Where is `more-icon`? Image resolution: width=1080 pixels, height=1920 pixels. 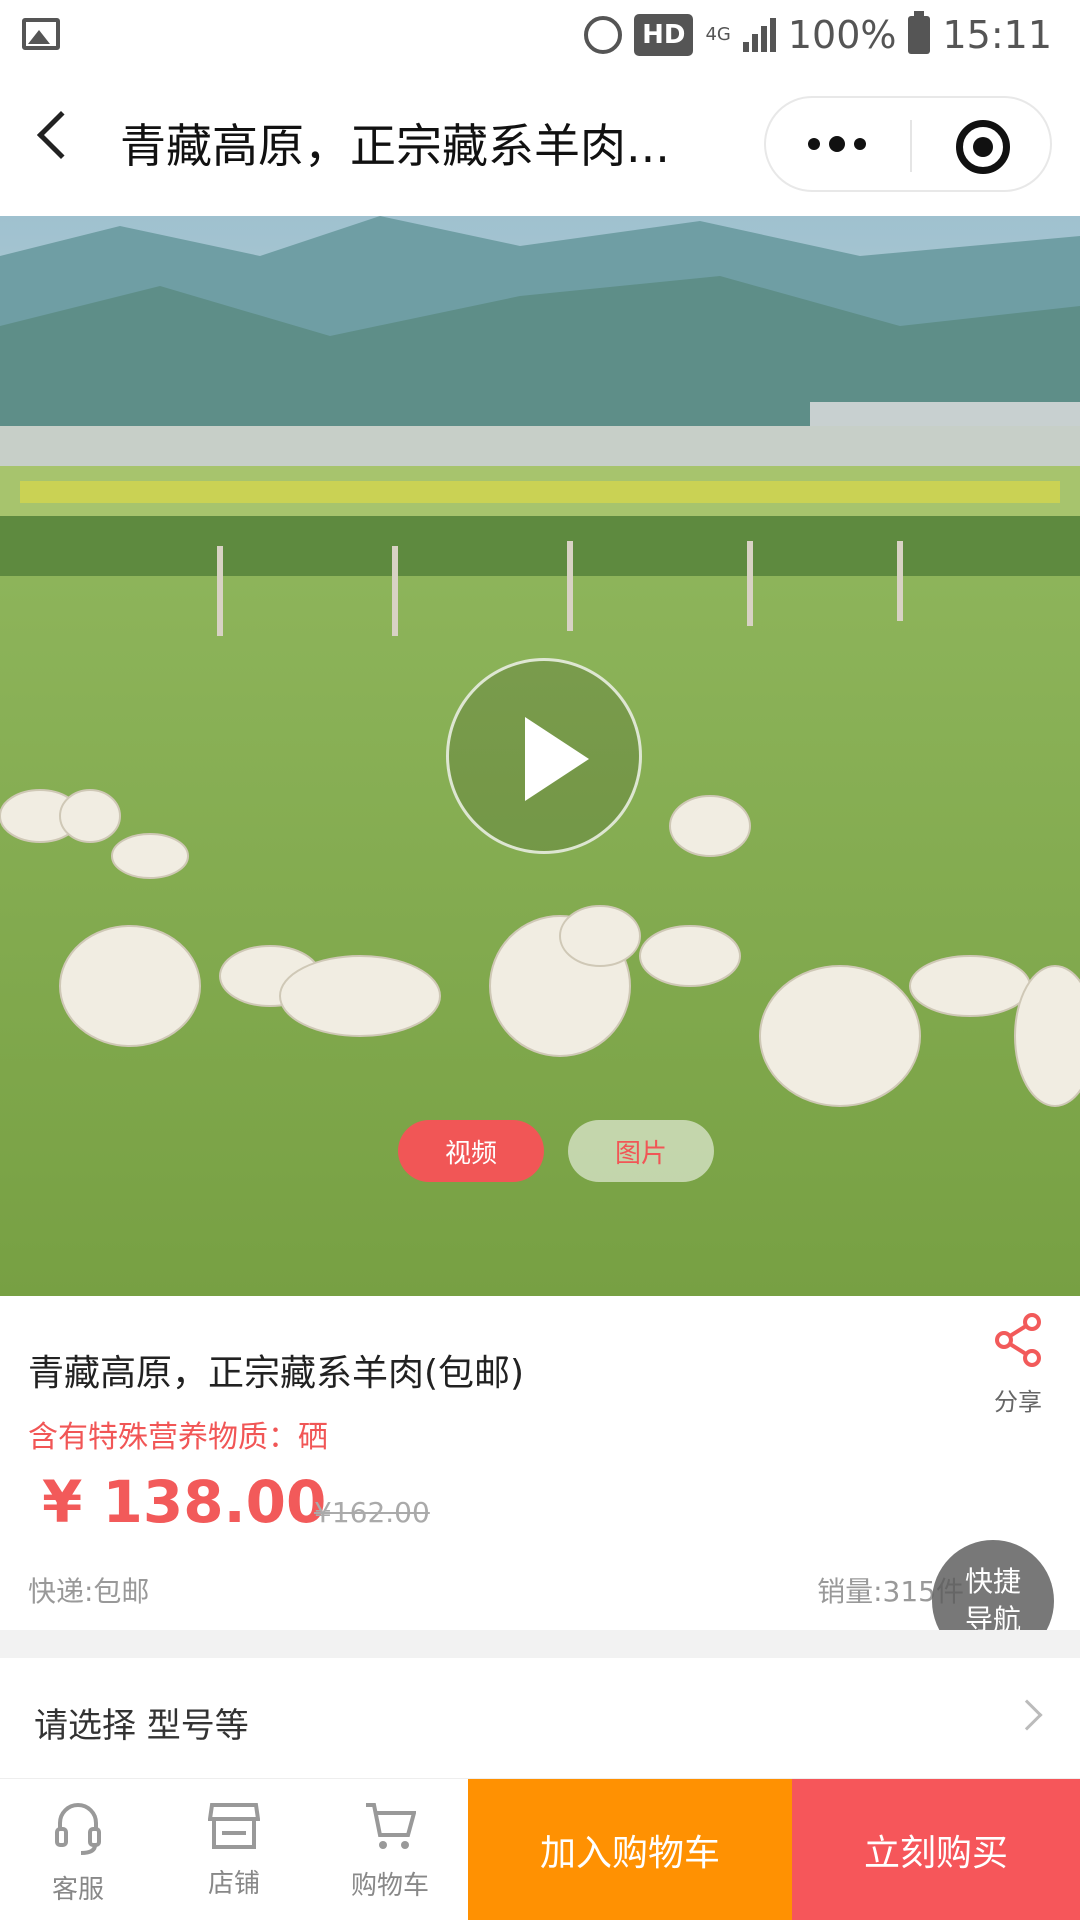 more-icon is located at coordinates (837, 144).